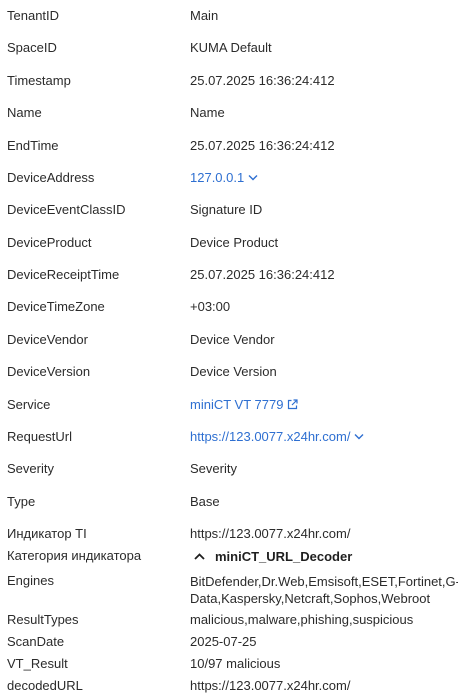 This screenshot has width=458, height=697. What do you see at coordinates (49, 371) in the screenshot?
I see `field-key: DeviceVersion` at bounding box center [49, 371].